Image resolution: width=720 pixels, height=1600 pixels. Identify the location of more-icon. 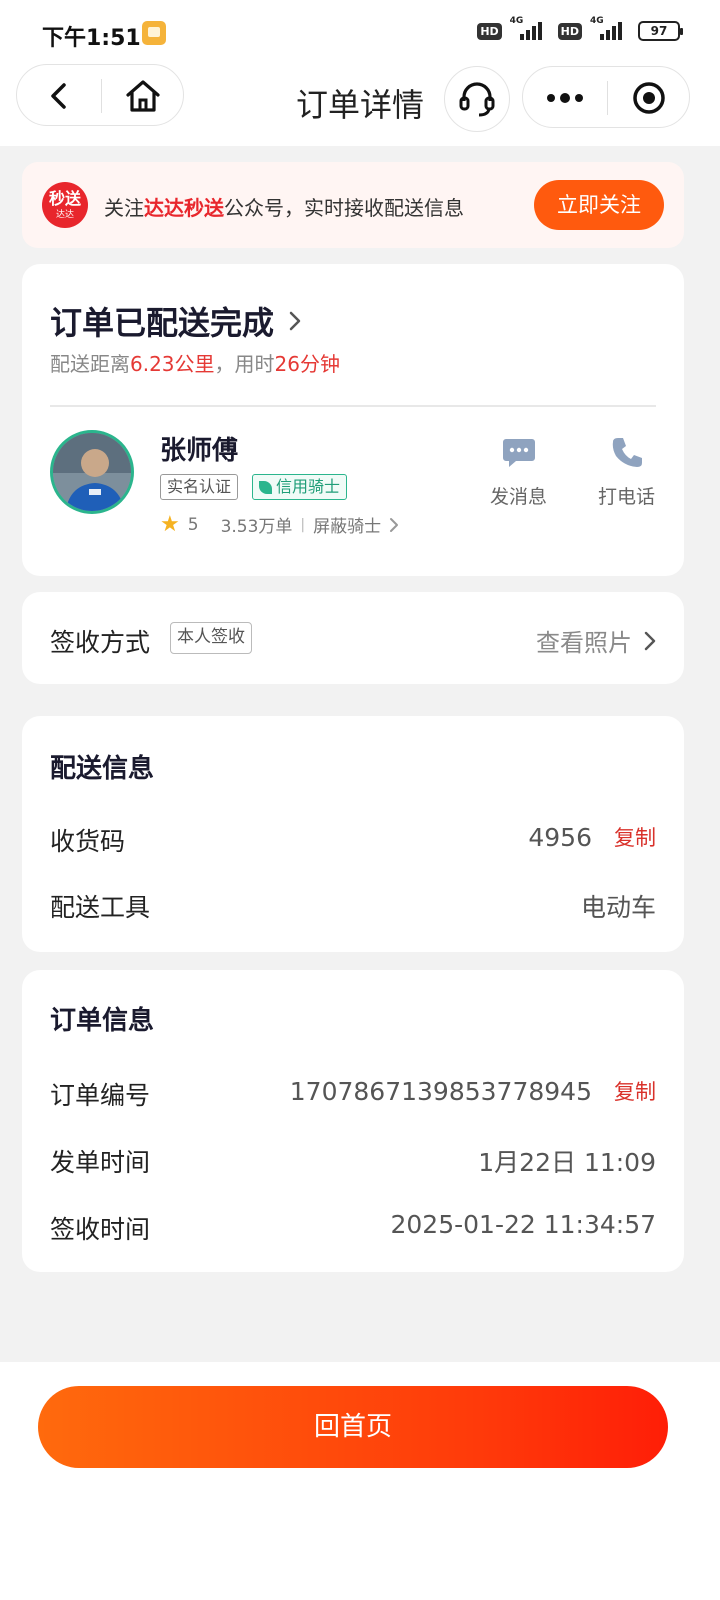
(565, 98).